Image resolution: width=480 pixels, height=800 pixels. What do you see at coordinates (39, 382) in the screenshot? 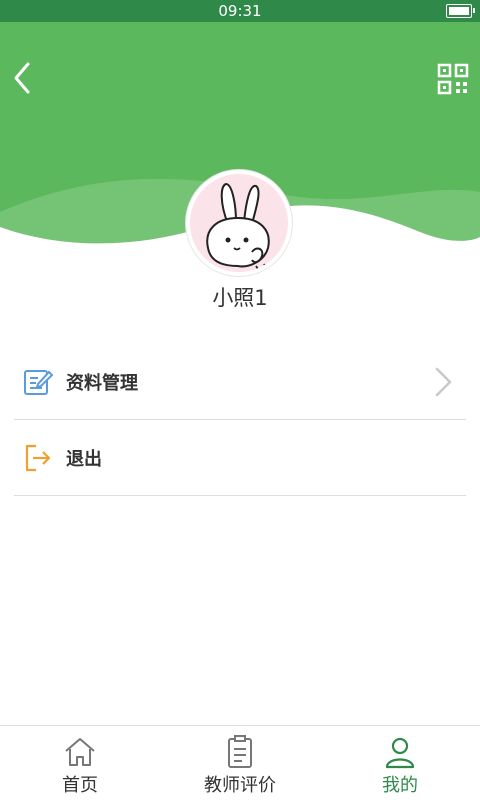
I see `edit-document-icon` at bounding box center [39, 382].